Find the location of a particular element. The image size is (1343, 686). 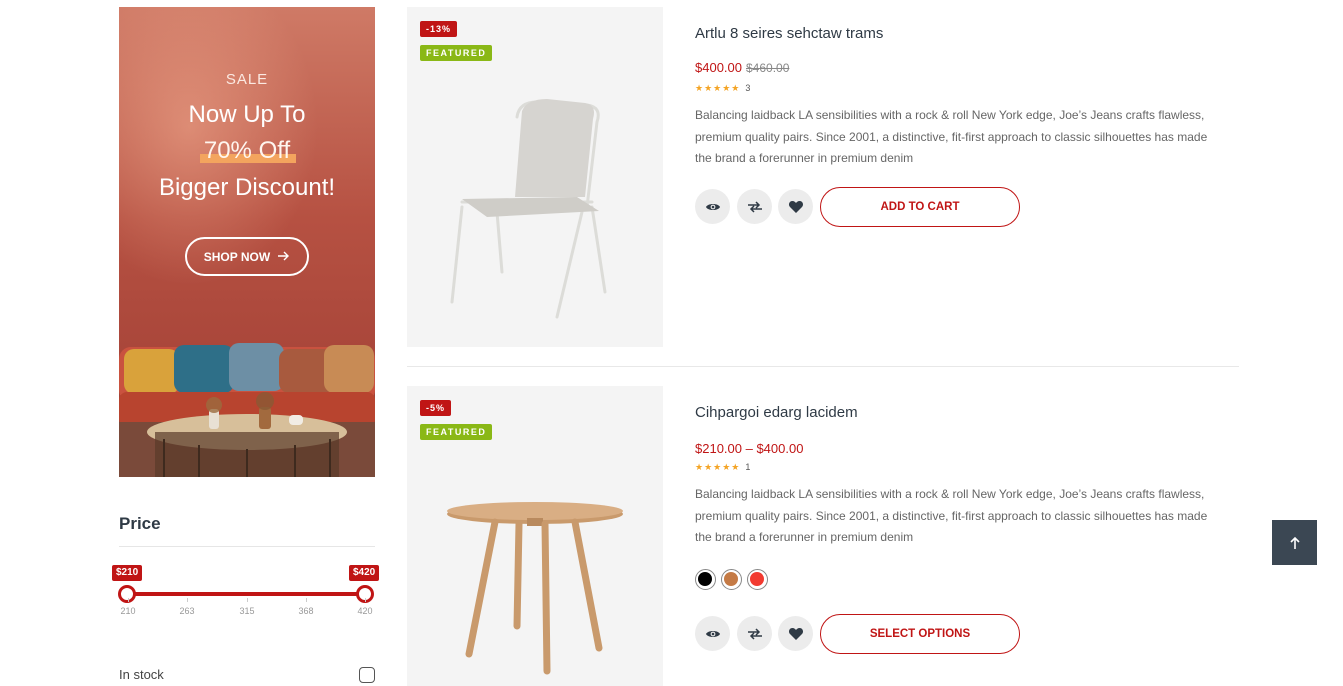

back-to-top-button is located at coordinates (1294, 542).